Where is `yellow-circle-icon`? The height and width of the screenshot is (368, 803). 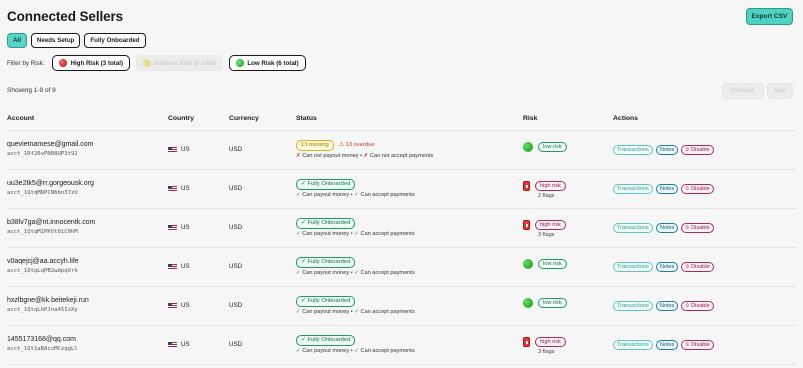 yellow-circle-icon is located at coordinates (147, 63).